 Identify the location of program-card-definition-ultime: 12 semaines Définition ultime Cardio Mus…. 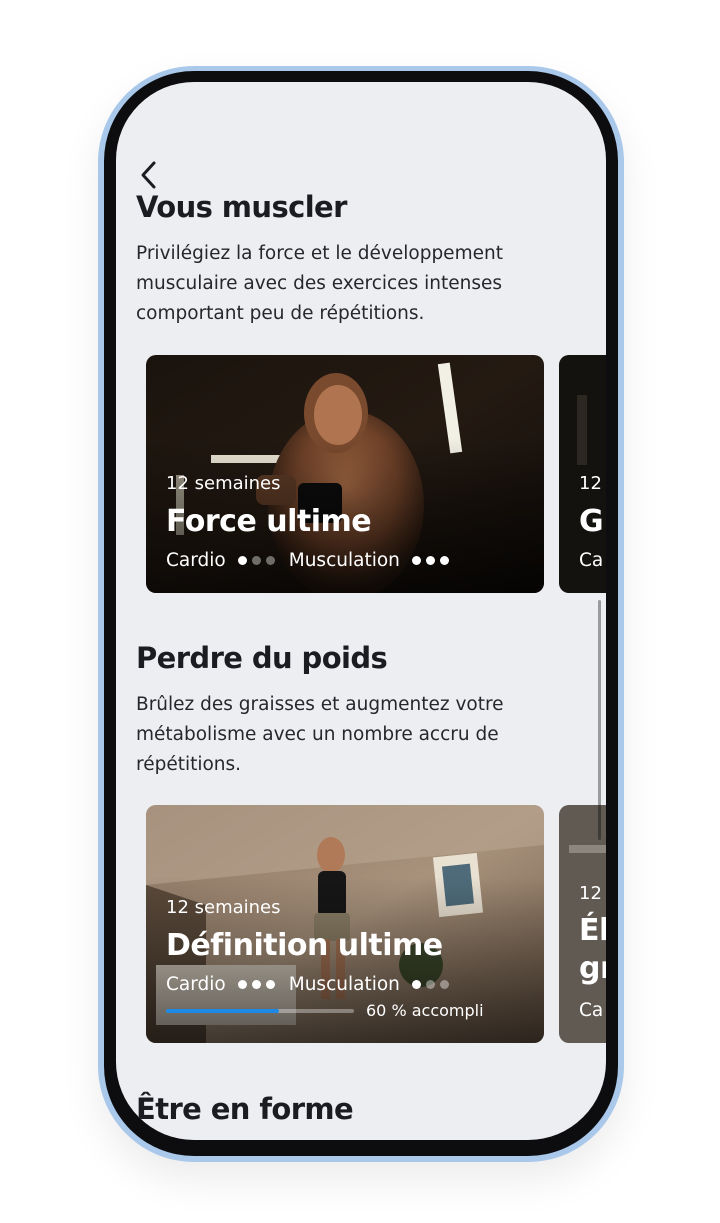
(345, 924).